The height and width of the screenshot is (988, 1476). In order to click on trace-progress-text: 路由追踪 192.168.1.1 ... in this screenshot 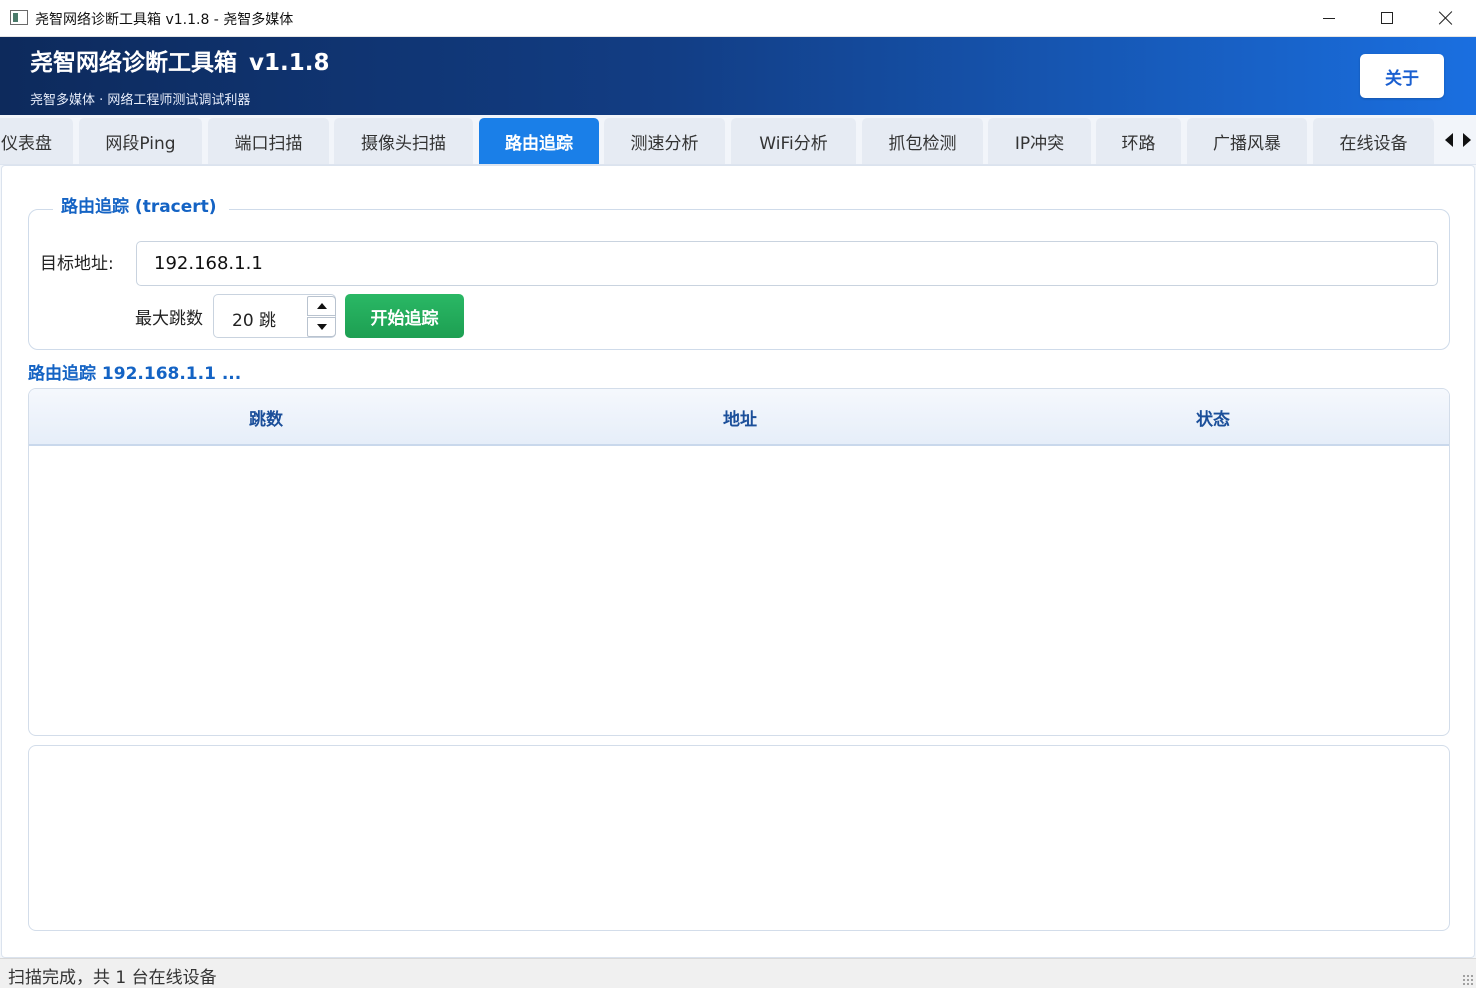, I will do `click(135, 374)`.